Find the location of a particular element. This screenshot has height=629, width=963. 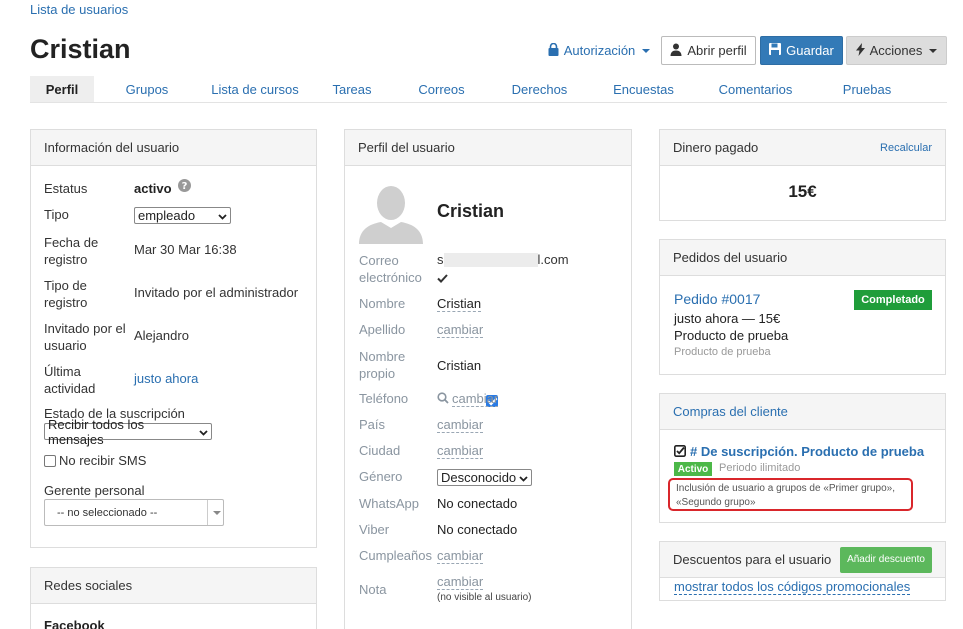

caret-down-icon is located at coordinates (215, 512).